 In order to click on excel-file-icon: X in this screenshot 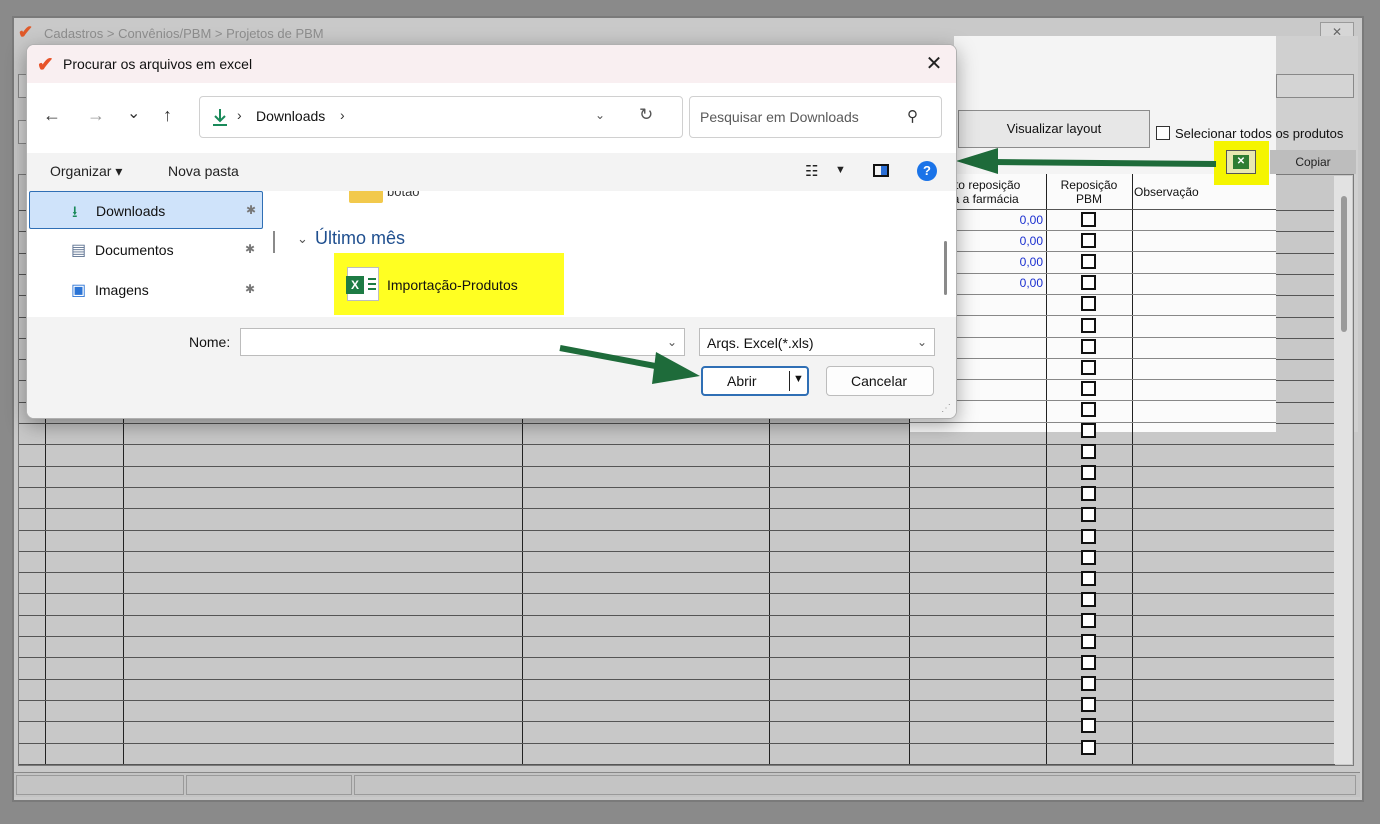, I will do `click(362, 284)`.